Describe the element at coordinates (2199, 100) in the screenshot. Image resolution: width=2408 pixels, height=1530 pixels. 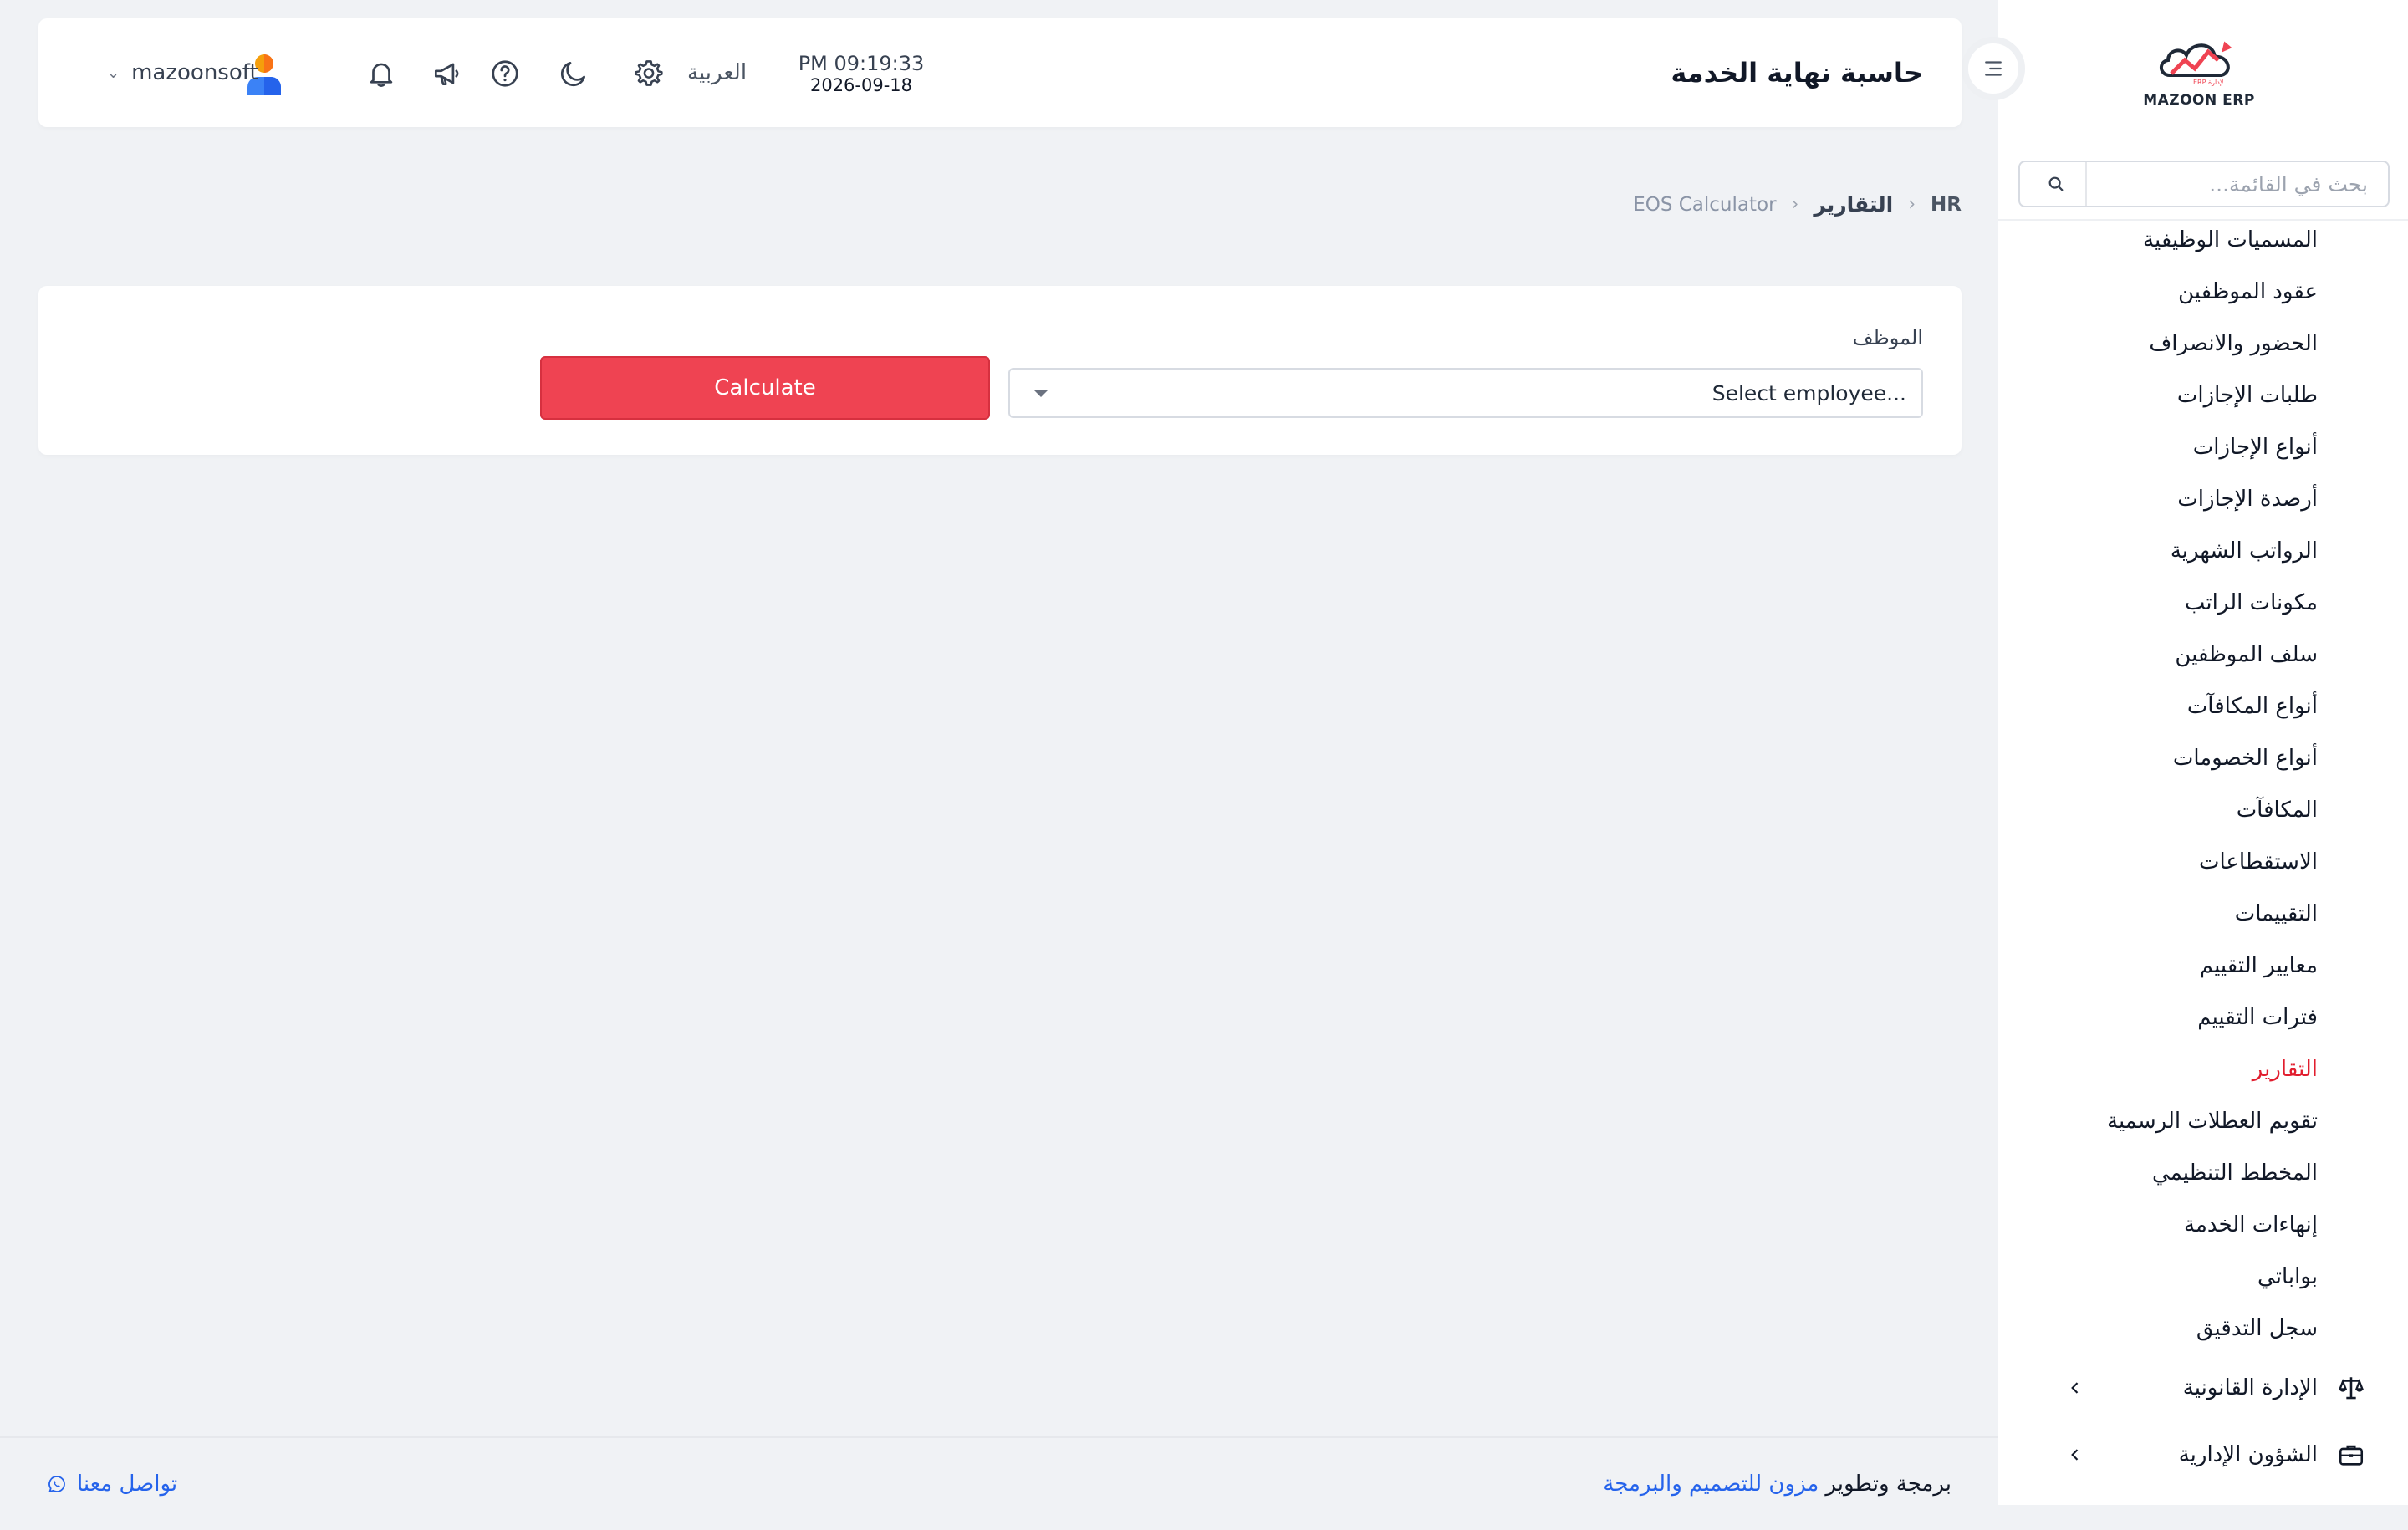
I see `brand-name: MAZOON ERP` at that location.